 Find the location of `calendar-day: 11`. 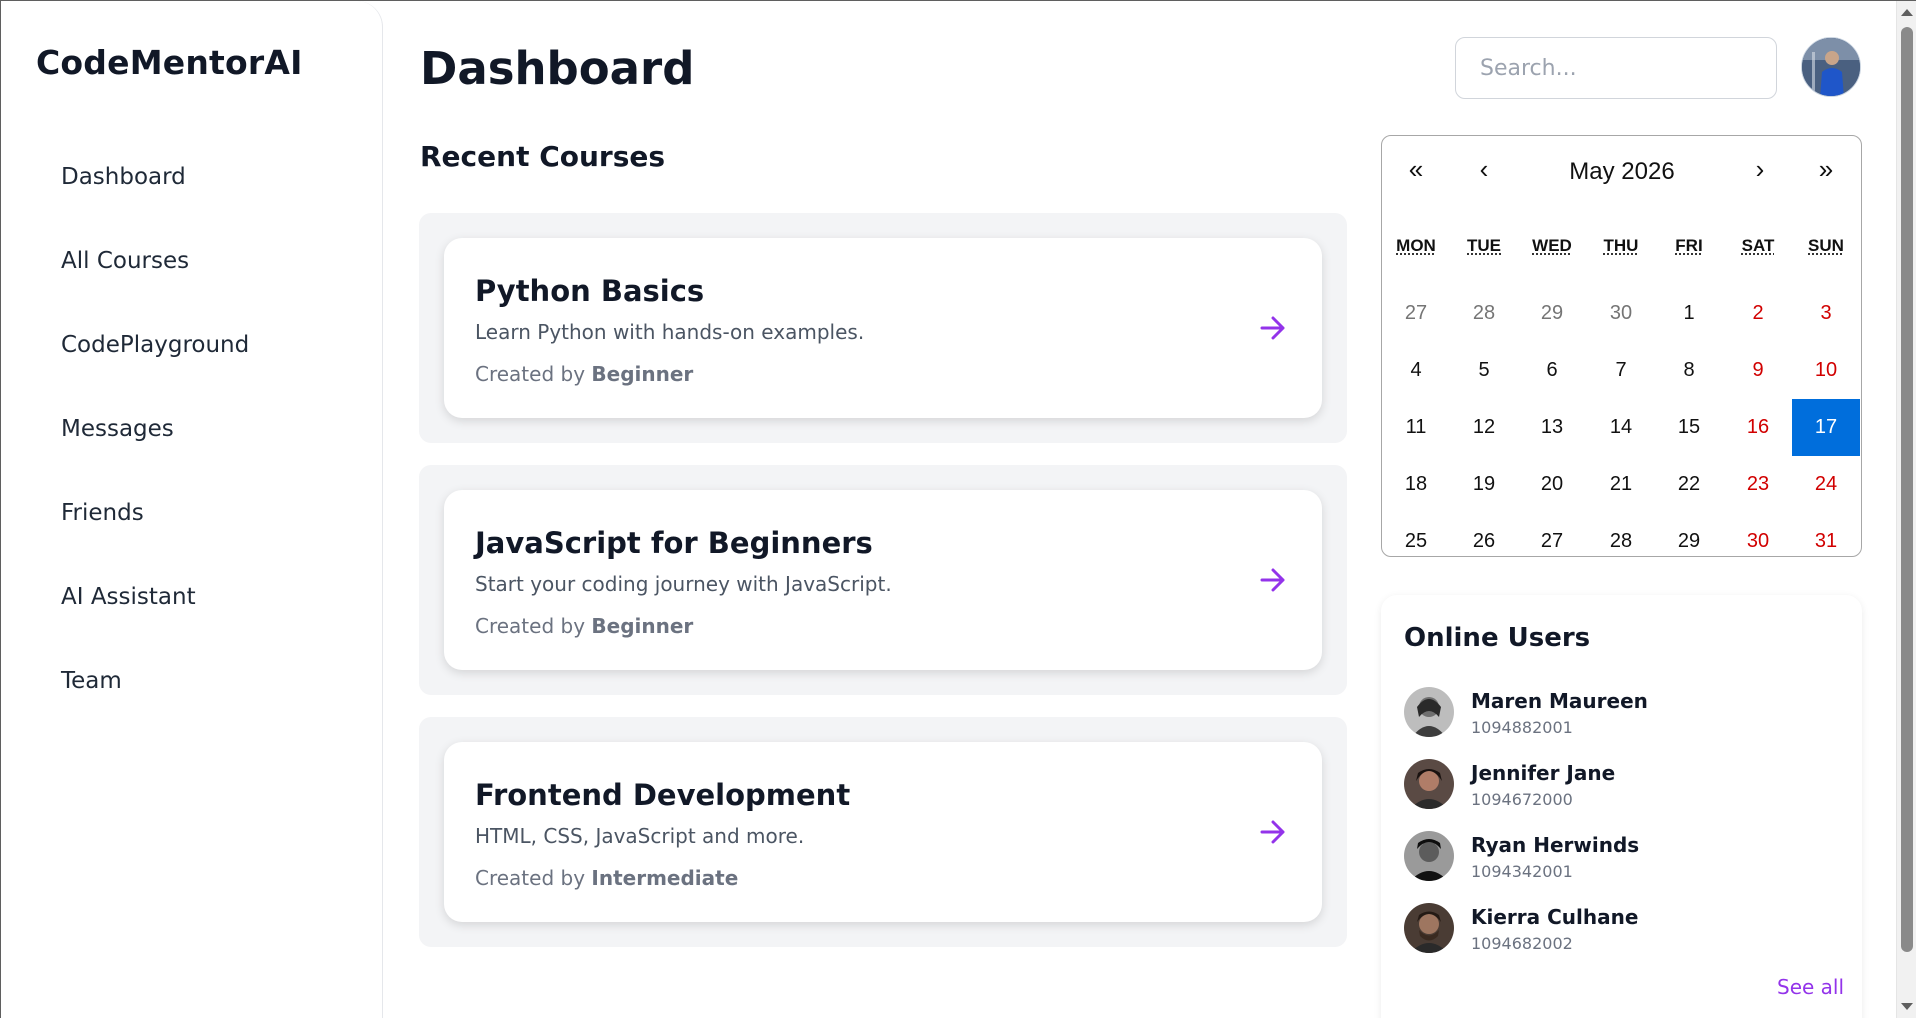

calendar-day: 11 is located at coordinates (1416, 427).